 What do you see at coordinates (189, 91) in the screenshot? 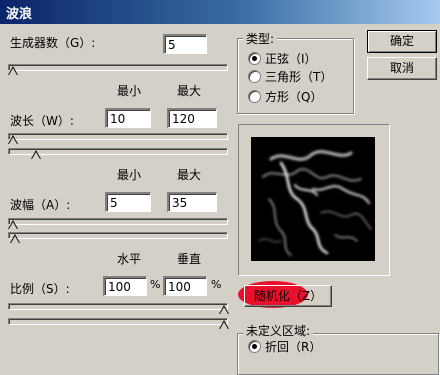
I see `wavelength-max-header: 最大` at bounding box center [189, 91].